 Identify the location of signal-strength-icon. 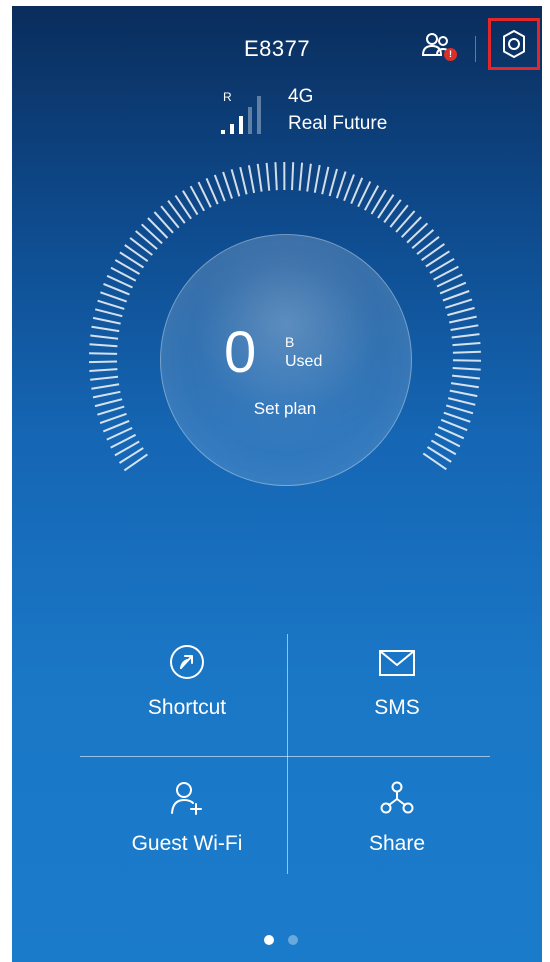
(241, 115).